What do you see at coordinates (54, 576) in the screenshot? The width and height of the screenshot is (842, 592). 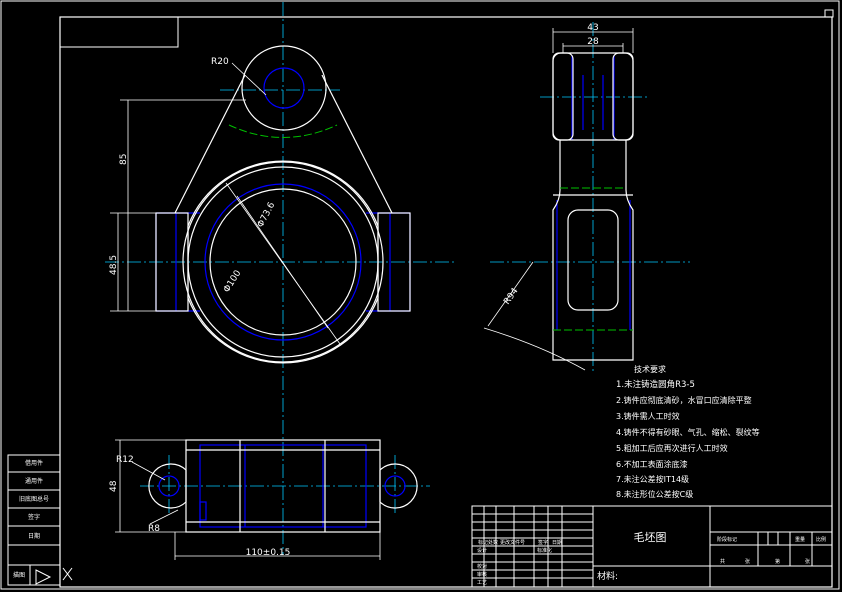 I see `cursor-icon` at bounding box center [54, 576].